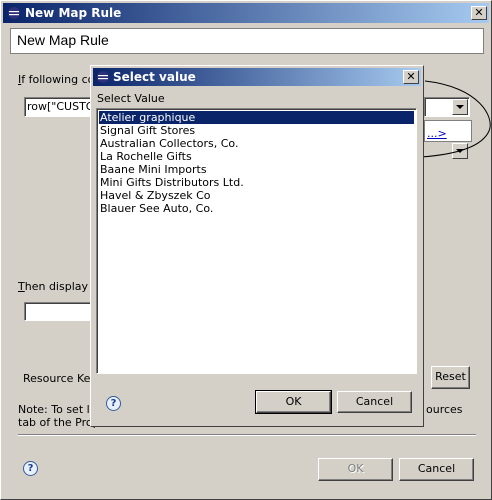  I want to click on dialog-title-bar: Select value ✕, so click(257, 77).